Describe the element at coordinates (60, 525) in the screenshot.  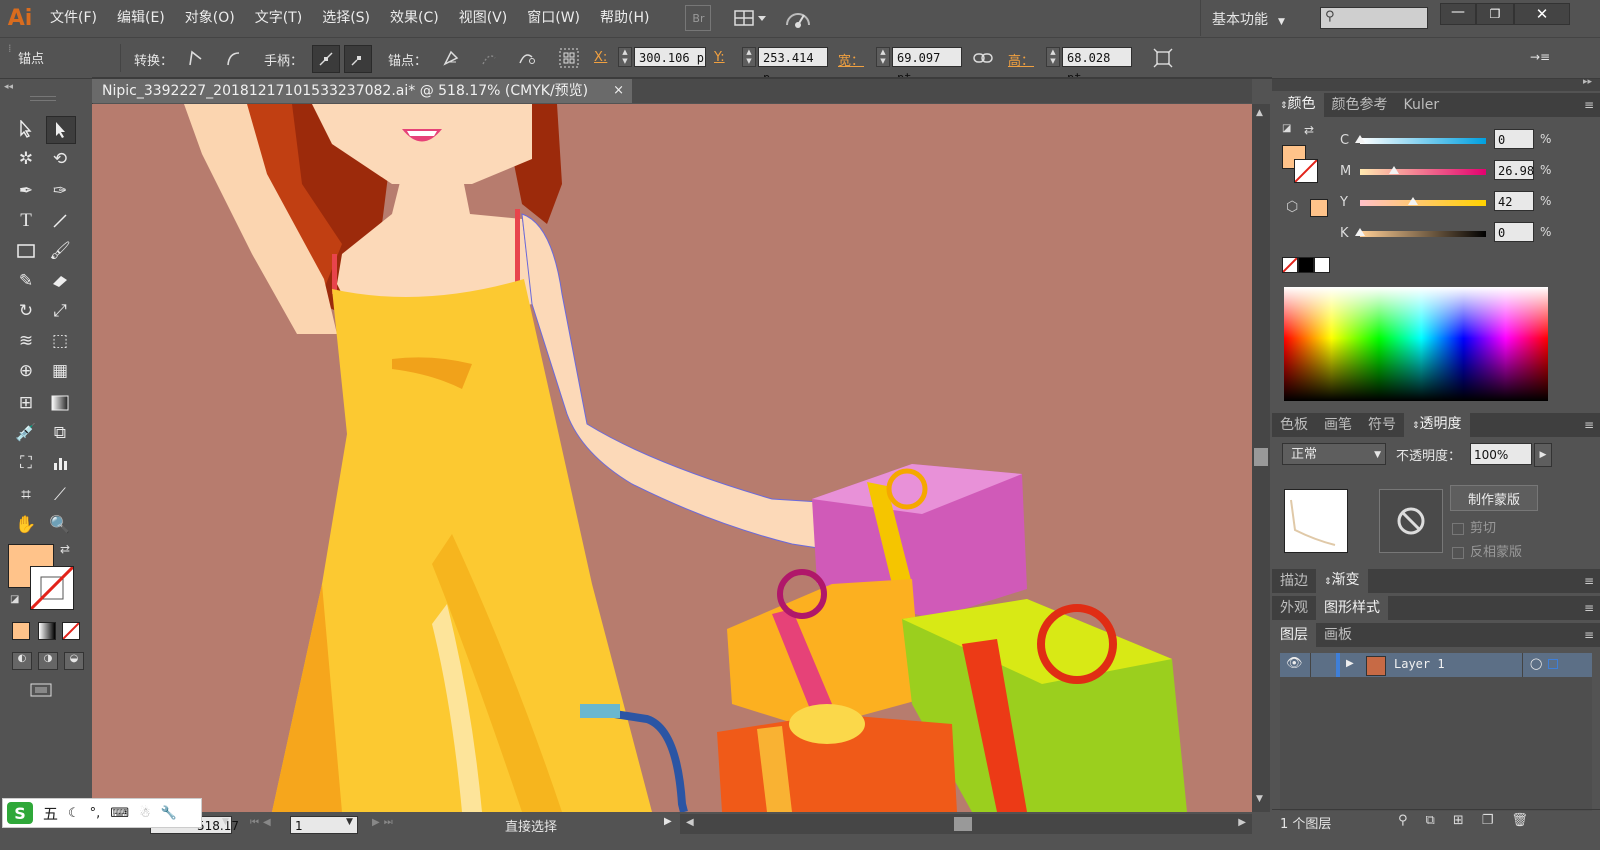
I see `zoom-tool-icon: 🔍` at that location.